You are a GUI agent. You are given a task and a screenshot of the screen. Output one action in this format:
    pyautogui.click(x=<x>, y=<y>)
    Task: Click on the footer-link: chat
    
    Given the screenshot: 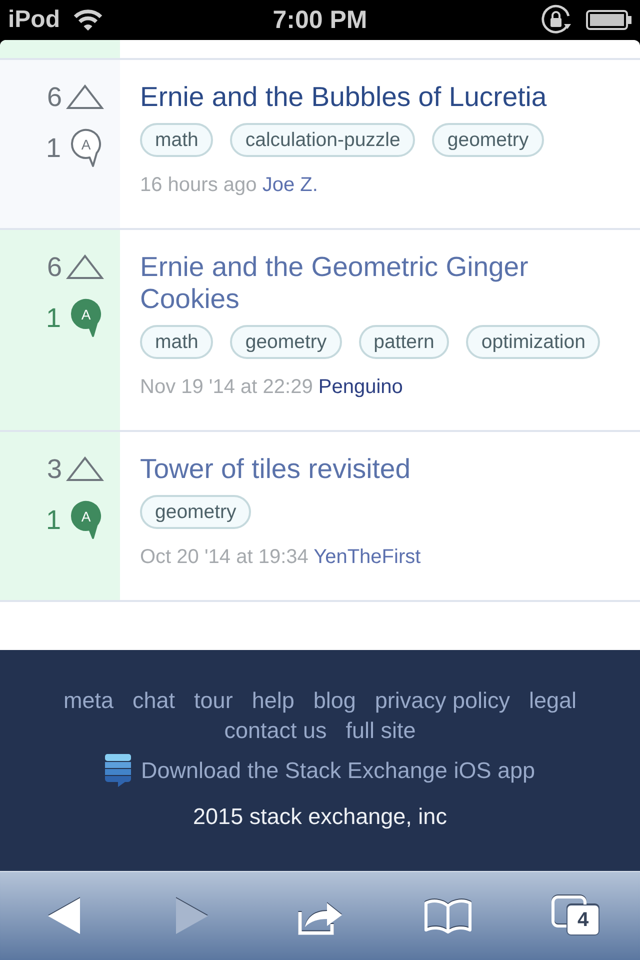 What is the action you would take?
    pyautogui.click(x=154, y=701)
    